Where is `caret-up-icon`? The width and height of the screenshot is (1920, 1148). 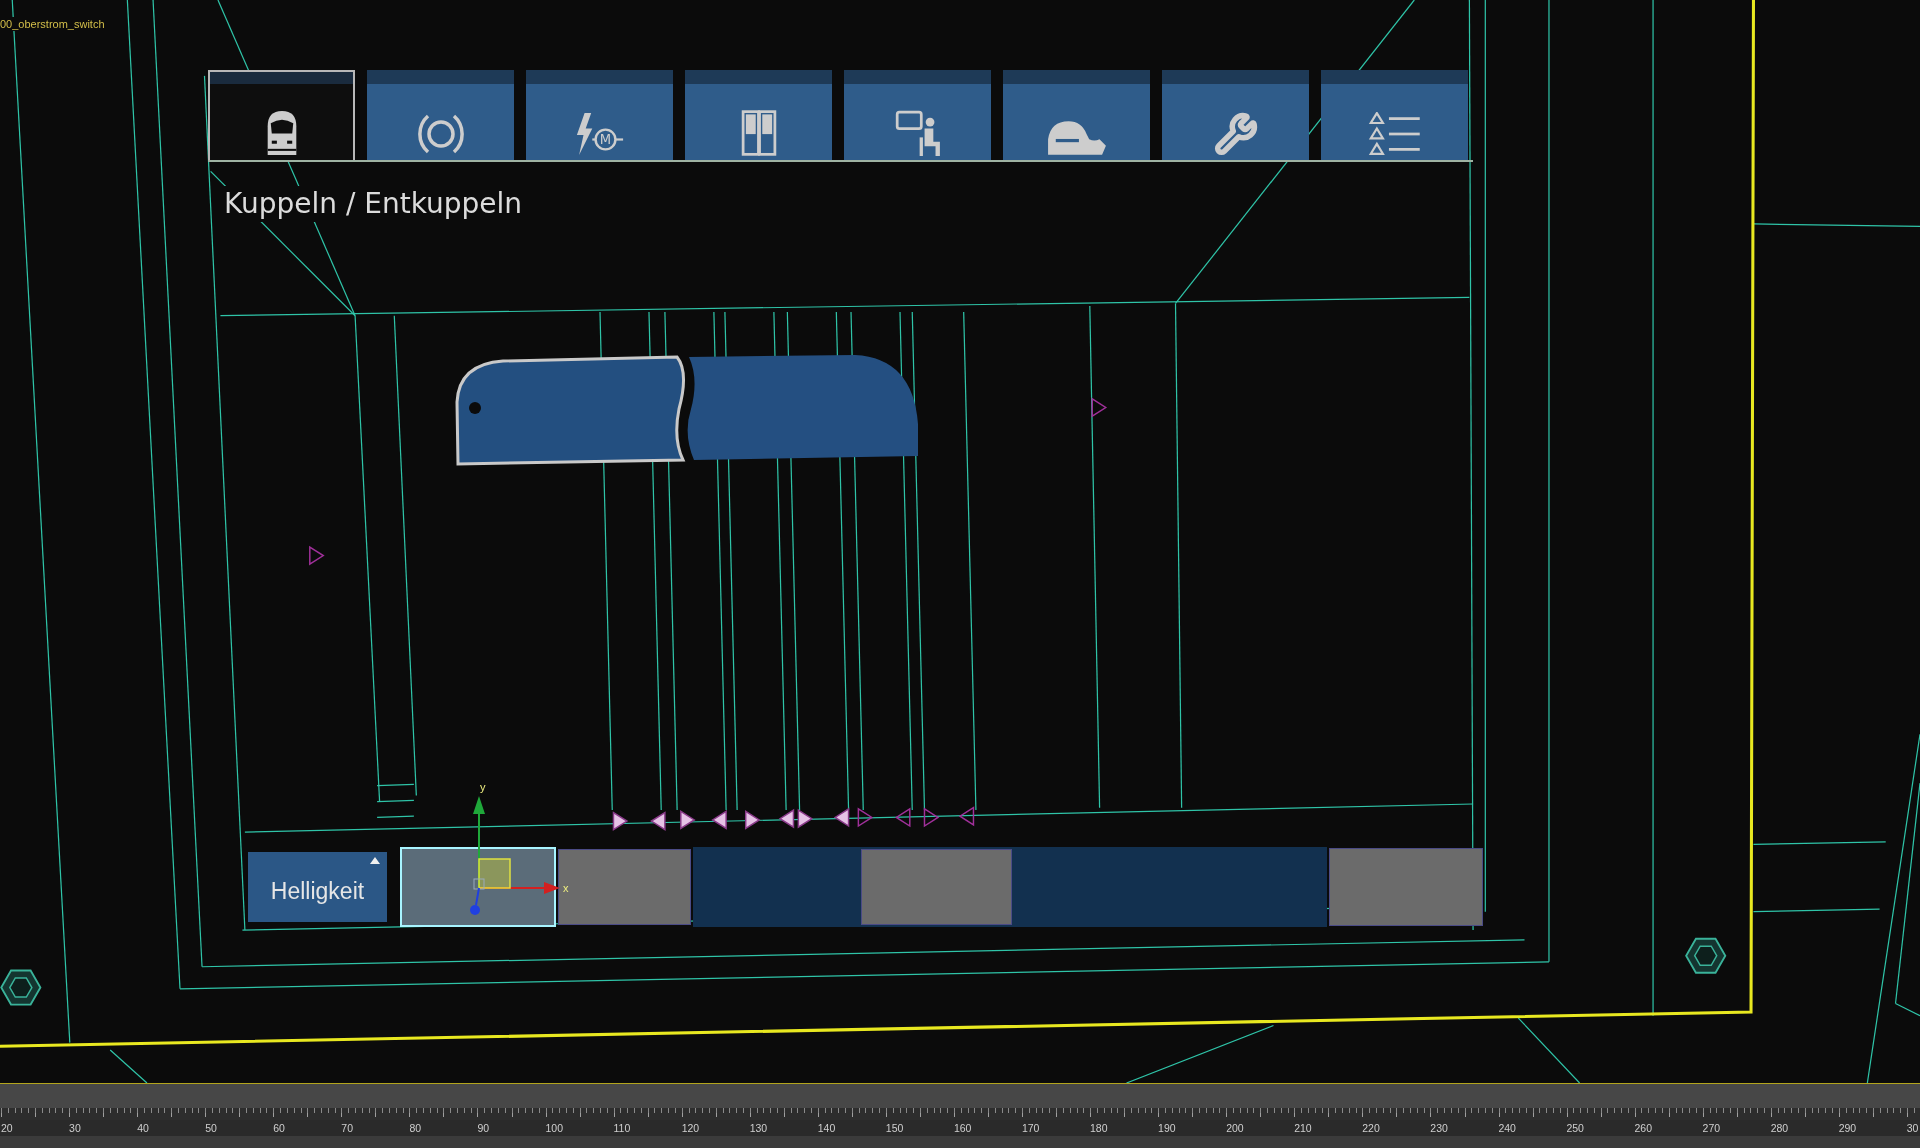
caret-up-icon is located at coordinates (375, 860).